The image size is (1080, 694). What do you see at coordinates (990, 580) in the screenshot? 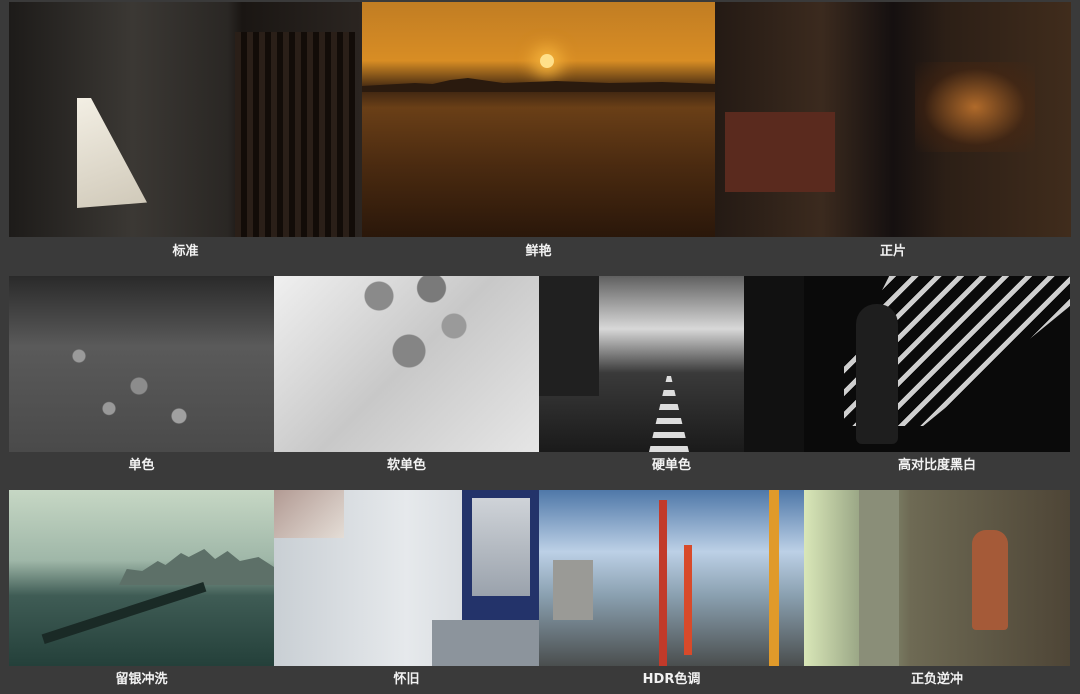
I see `mannequin` at bounding box center [990, 580].